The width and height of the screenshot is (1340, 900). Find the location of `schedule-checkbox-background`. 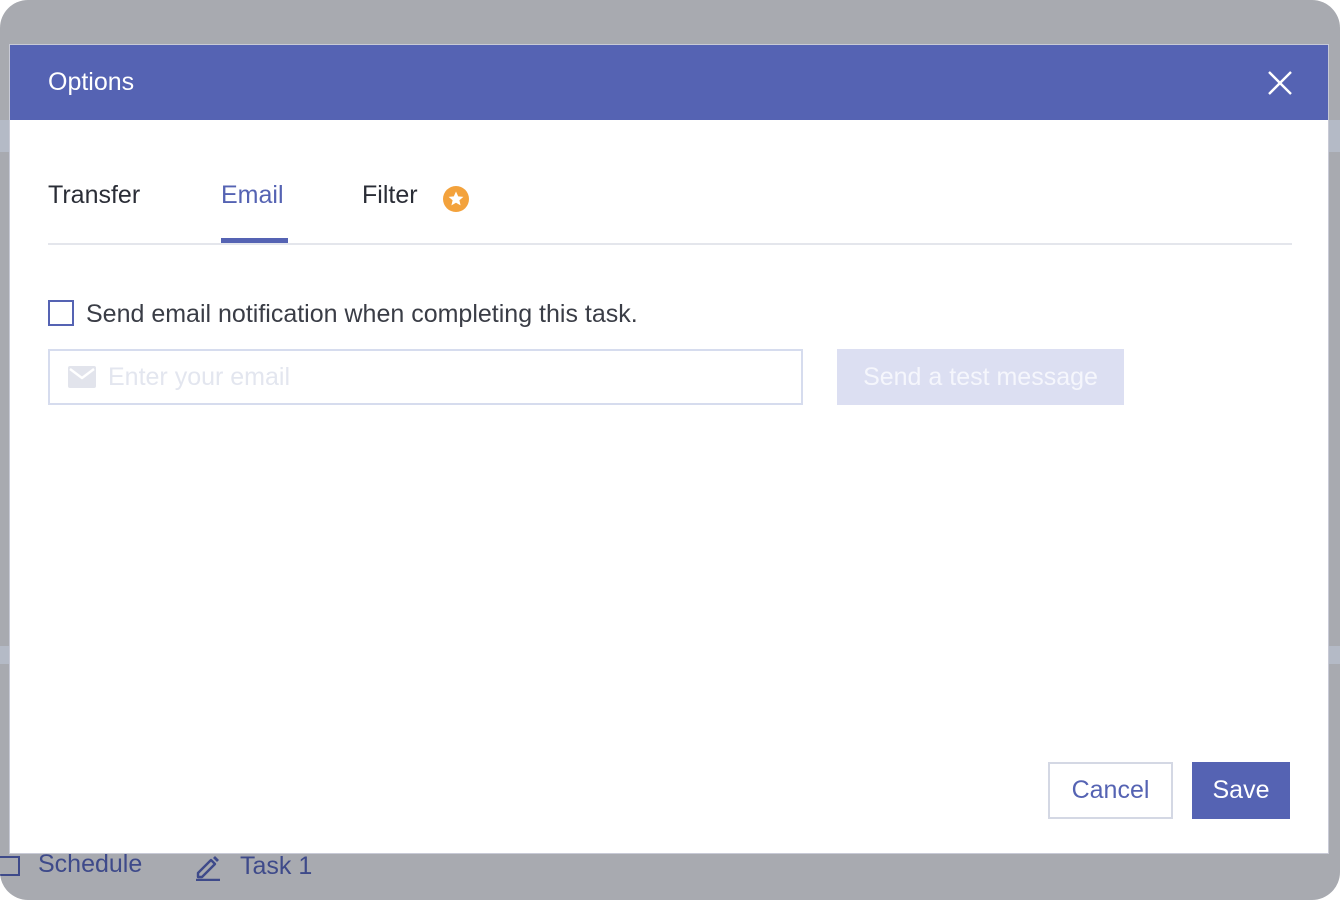

schedule-checkbox-background is located at coordinates (10, 866).